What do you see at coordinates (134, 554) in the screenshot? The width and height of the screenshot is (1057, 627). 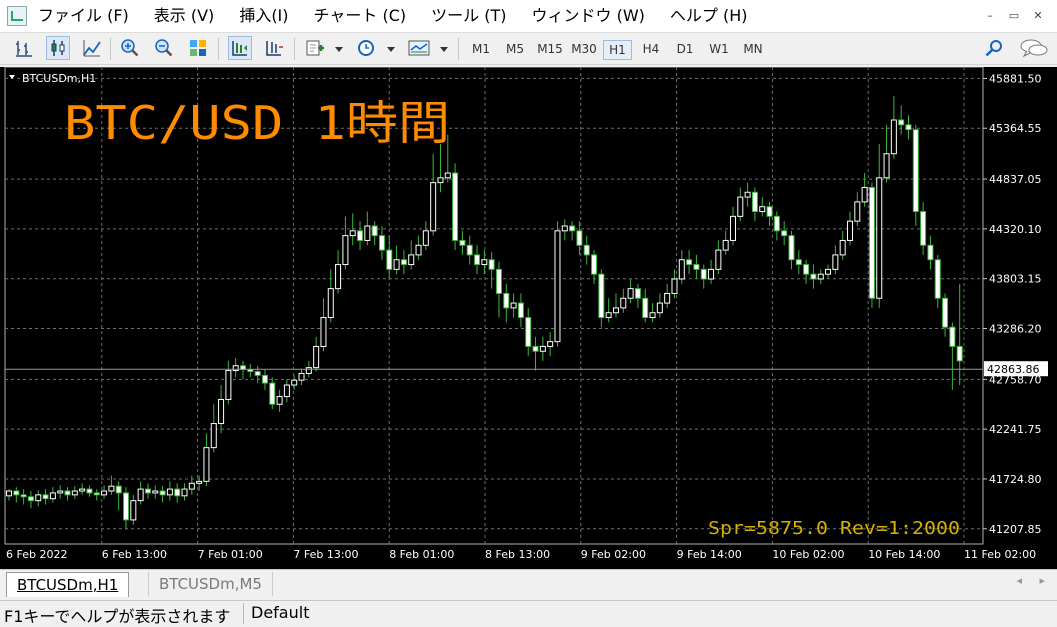 I see `x-tick-label: 6 Feb 13:00` at bounding box center [134, 554].